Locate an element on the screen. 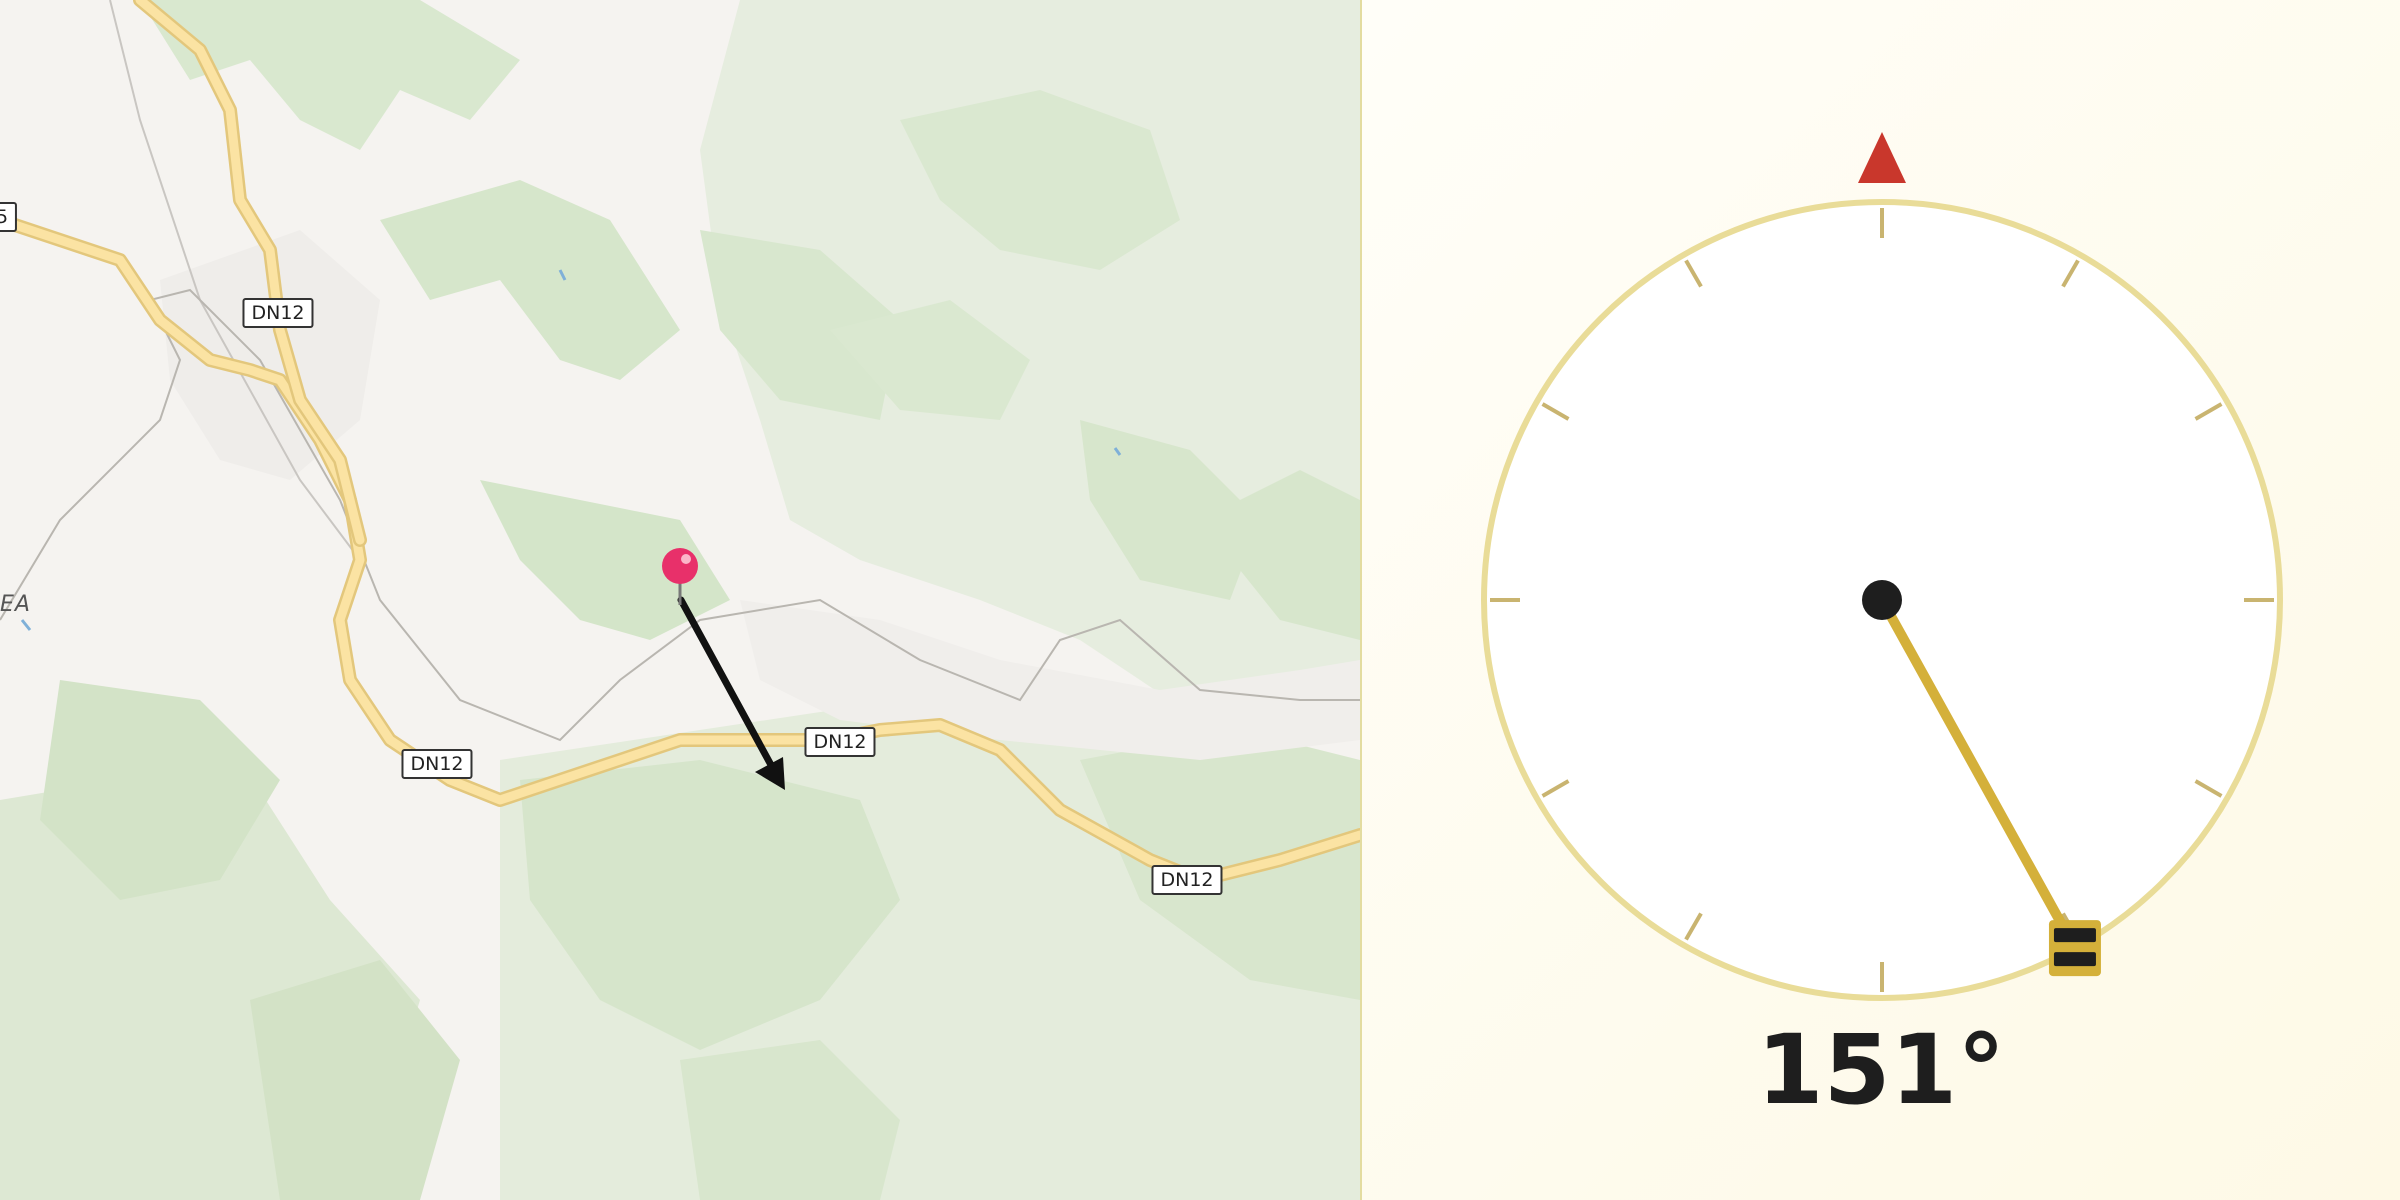 The height and width of the screenshot is (1200, 2400). rotate-handle-icon is located at coordinates (2074, 948).